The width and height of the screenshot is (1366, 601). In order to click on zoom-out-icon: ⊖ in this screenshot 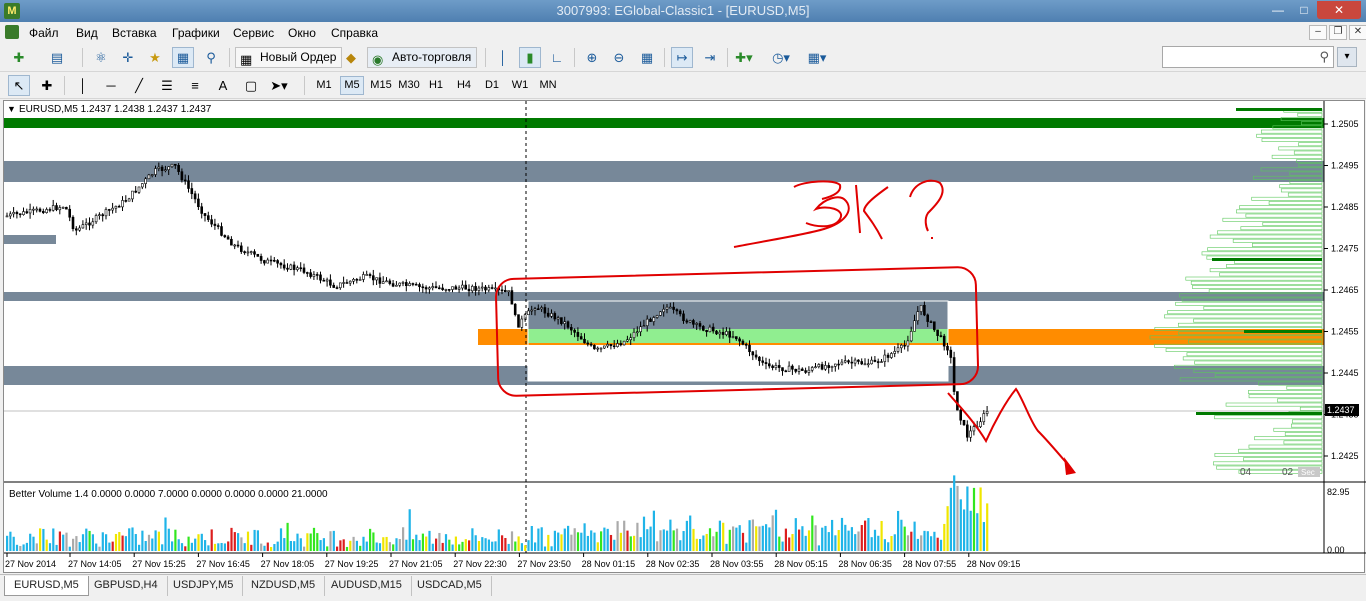, I will do `click(619, 57)`.